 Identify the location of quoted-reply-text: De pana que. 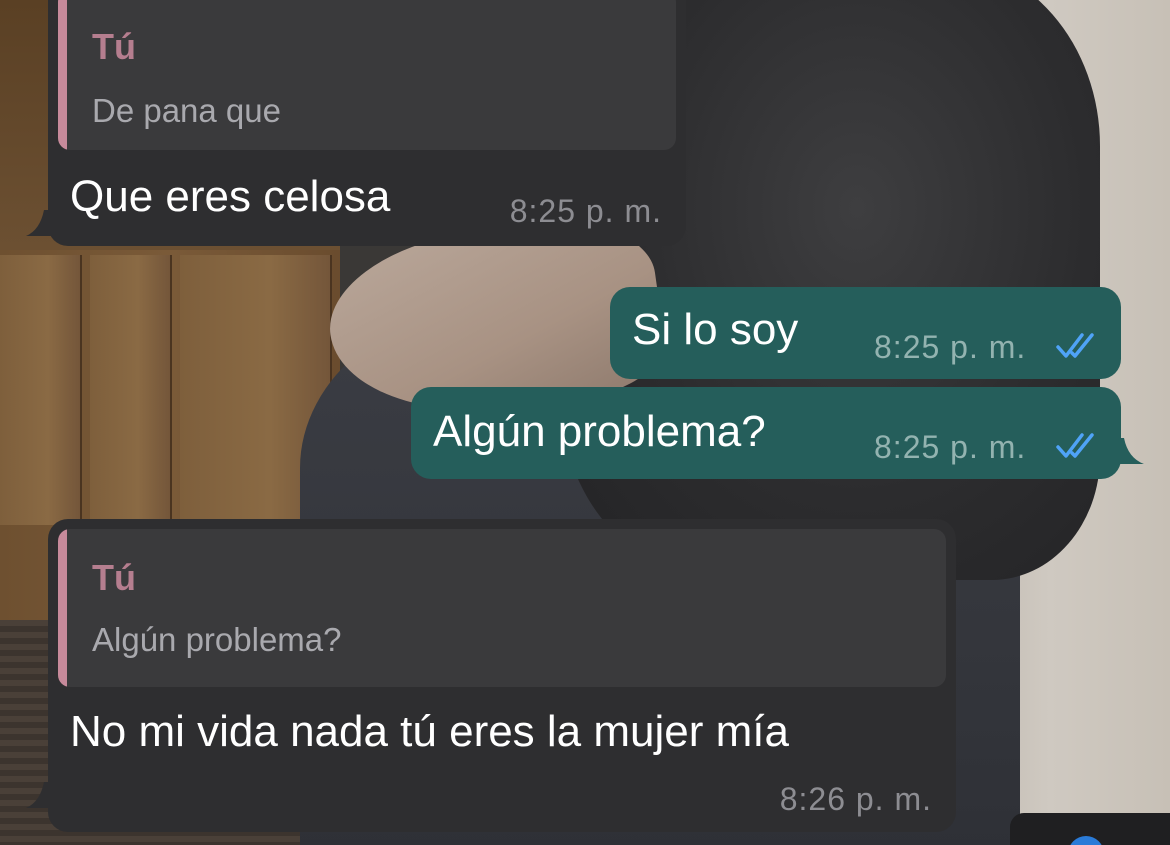
(186, 110).